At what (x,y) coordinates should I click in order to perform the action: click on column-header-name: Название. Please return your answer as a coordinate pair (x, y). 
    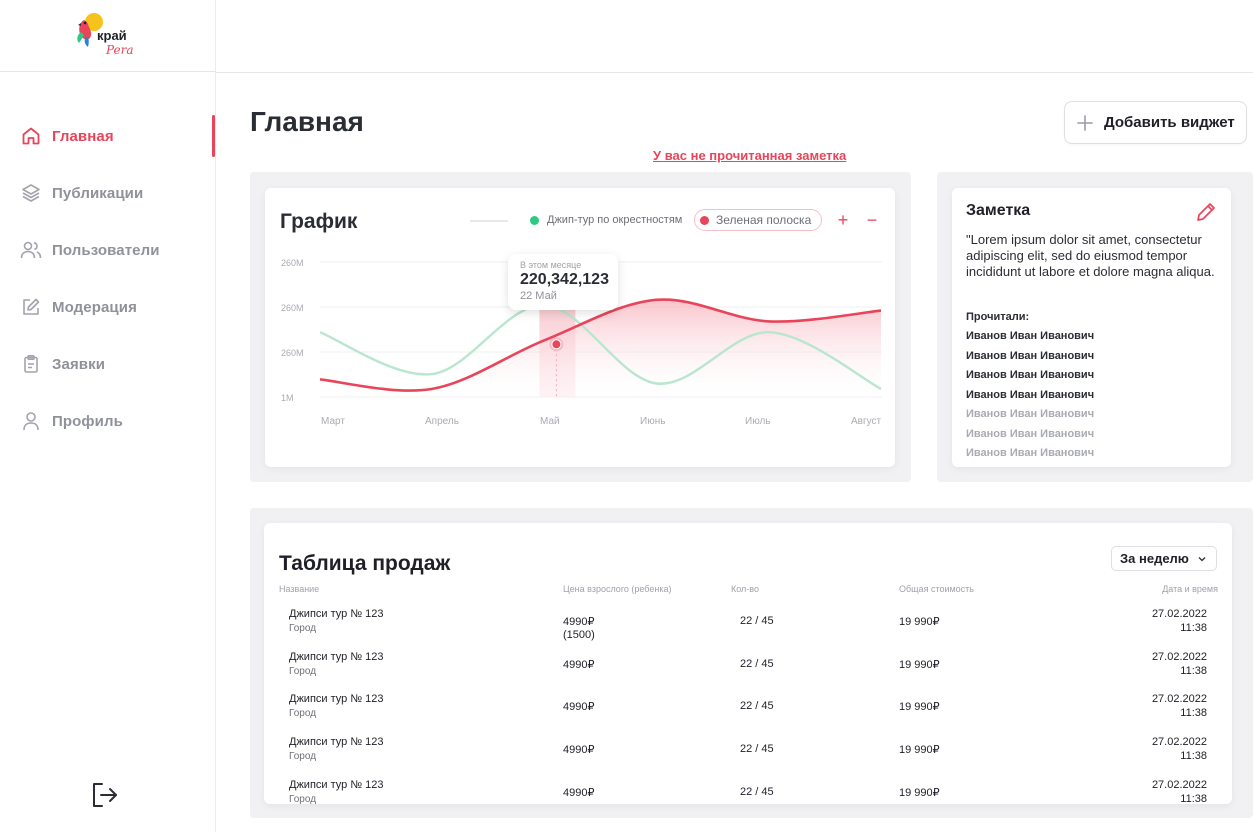
    Looking at the image, I should click on (299, 589).